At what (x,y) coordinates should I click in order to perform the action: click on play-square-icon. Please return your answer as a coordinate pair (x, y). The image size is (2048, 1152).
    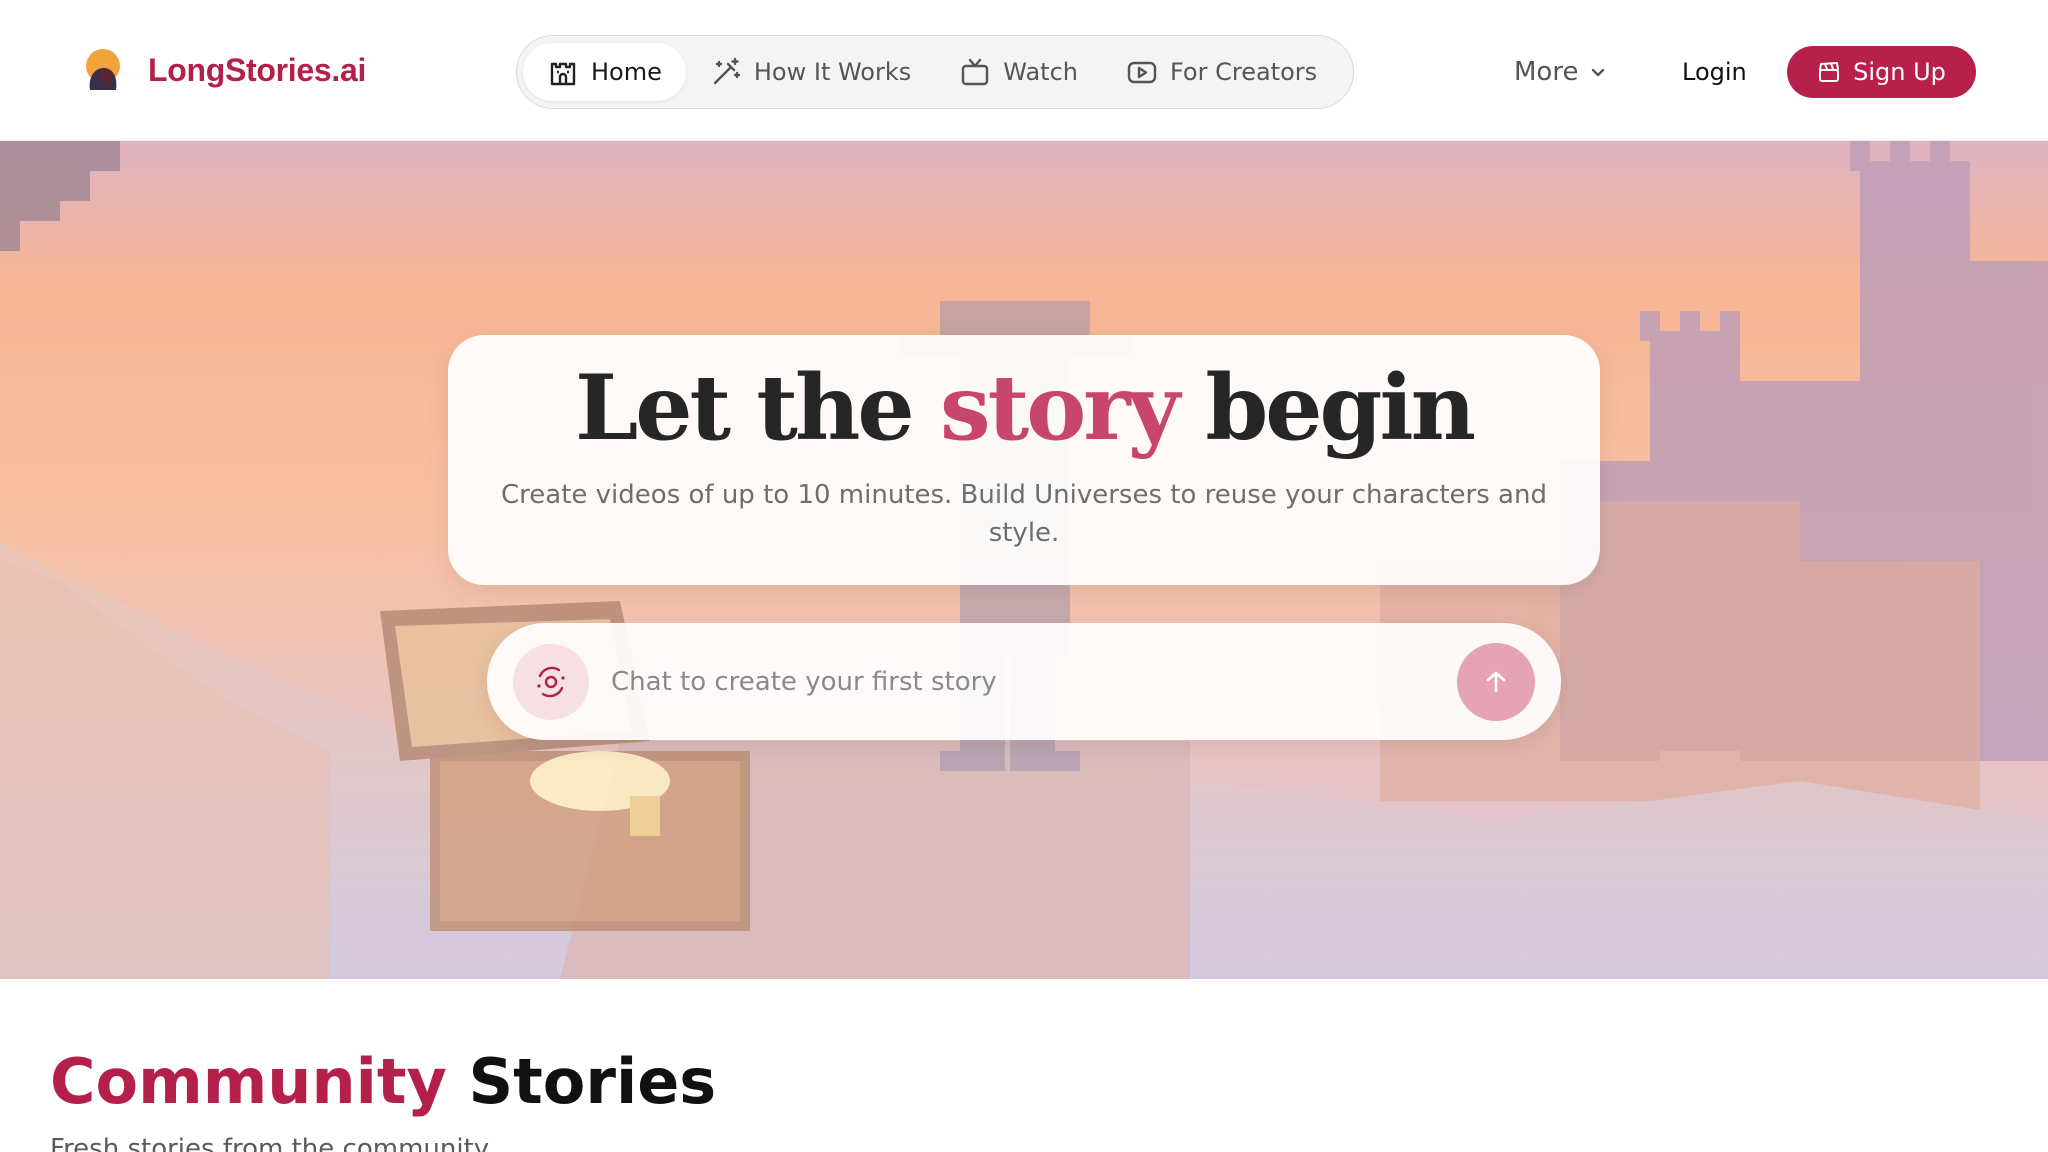
    Looking at the image, I should click on (1142, 72).